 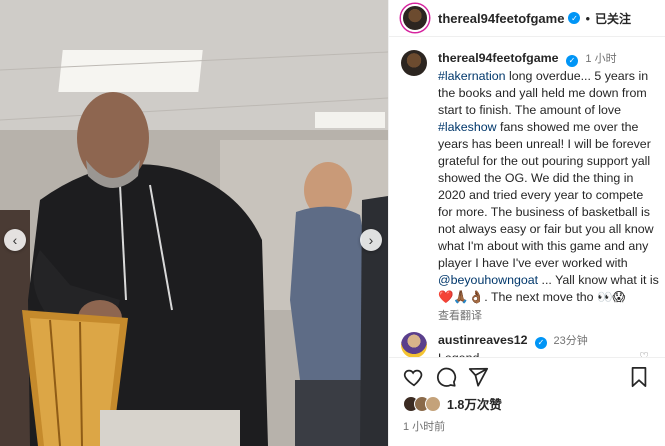 I want to click on comment-bubble-icon, so click(x=446, y=377).